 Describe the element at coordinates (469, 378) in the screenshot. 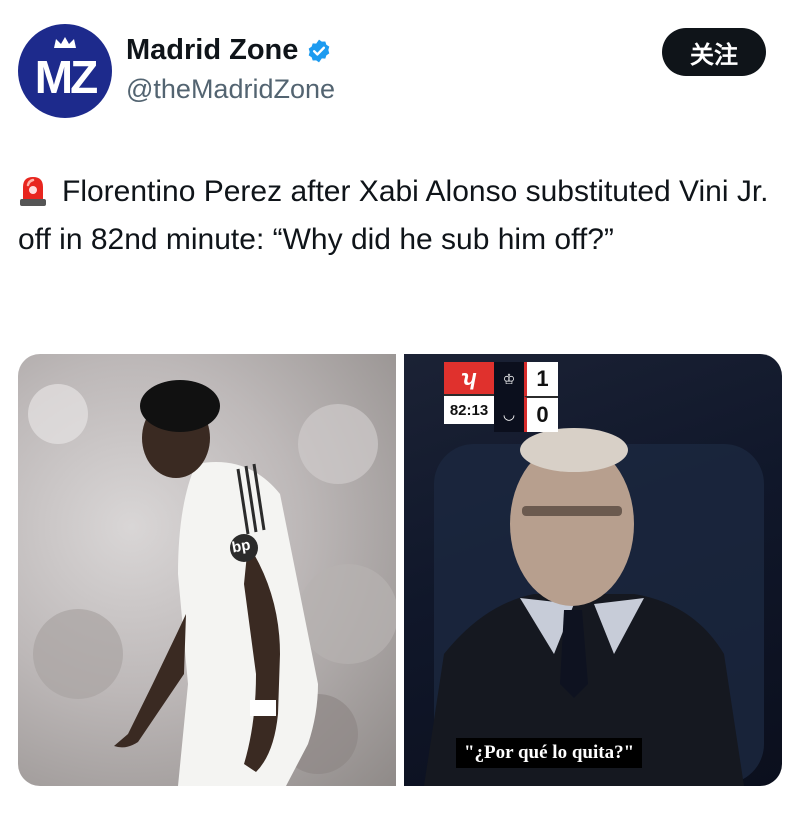

I see `laliga-icon: ʮ` at that location.